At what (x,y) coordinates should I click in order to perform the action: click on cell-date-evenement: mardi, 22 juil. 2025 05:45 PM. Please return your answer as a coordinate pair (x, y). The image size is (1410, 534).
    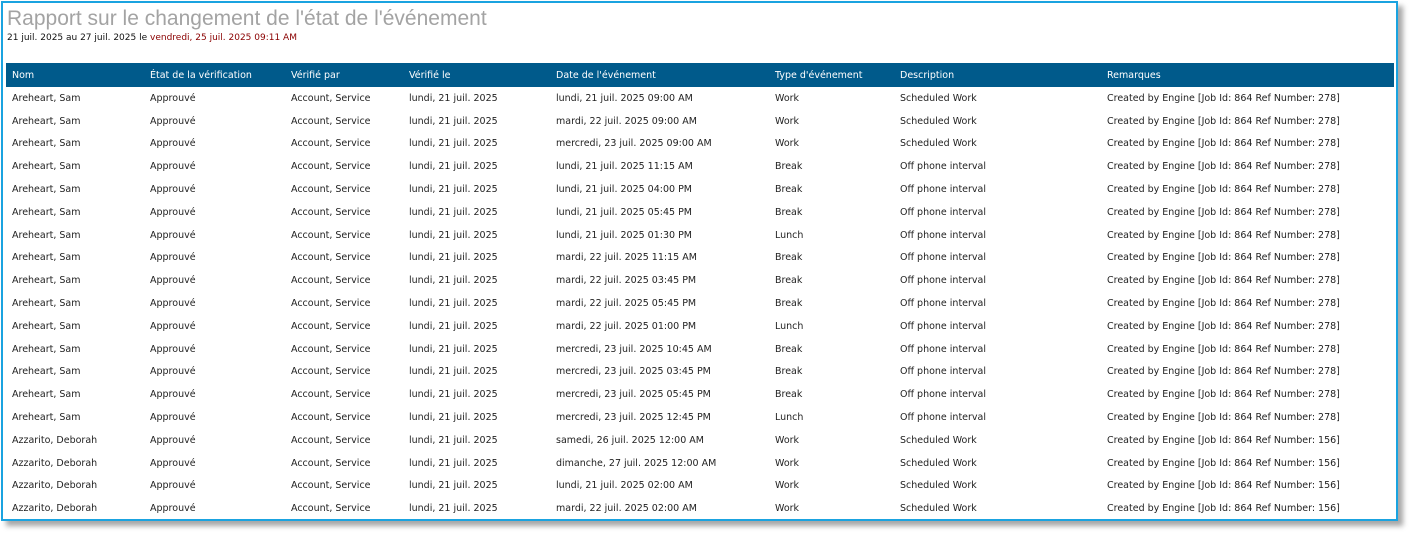
    Looking at the image, I should click on (626, 304).